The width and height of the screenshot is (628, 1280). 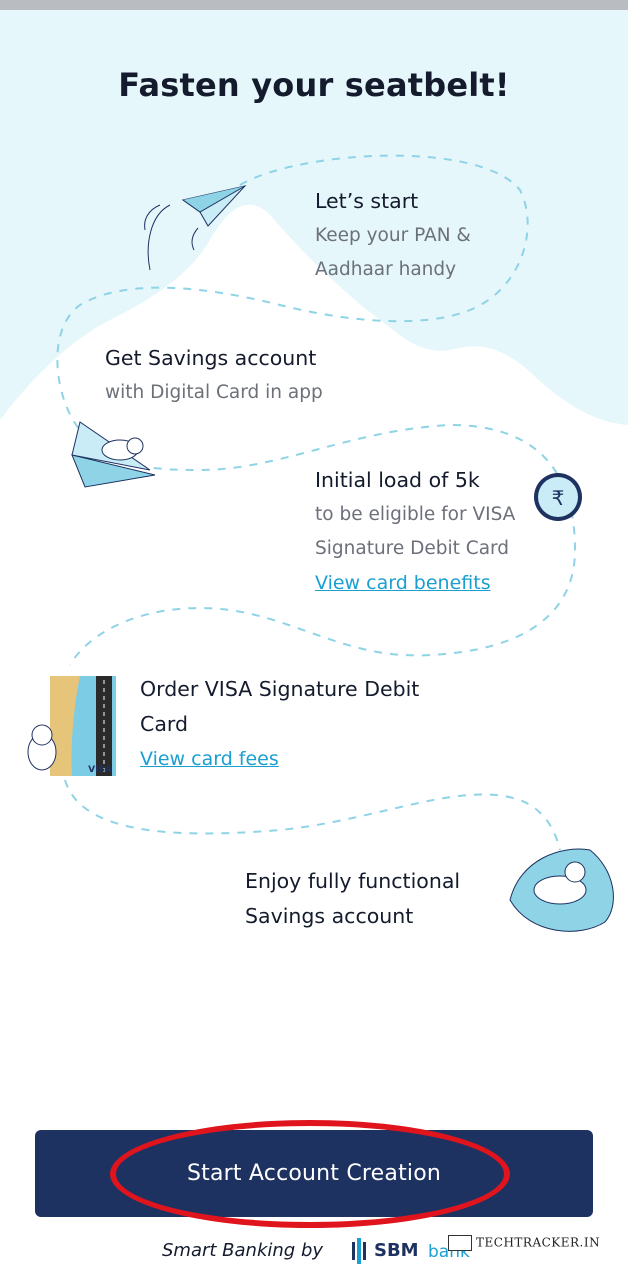 I want to click on step-heading: Card, so click(x=164, y=724).